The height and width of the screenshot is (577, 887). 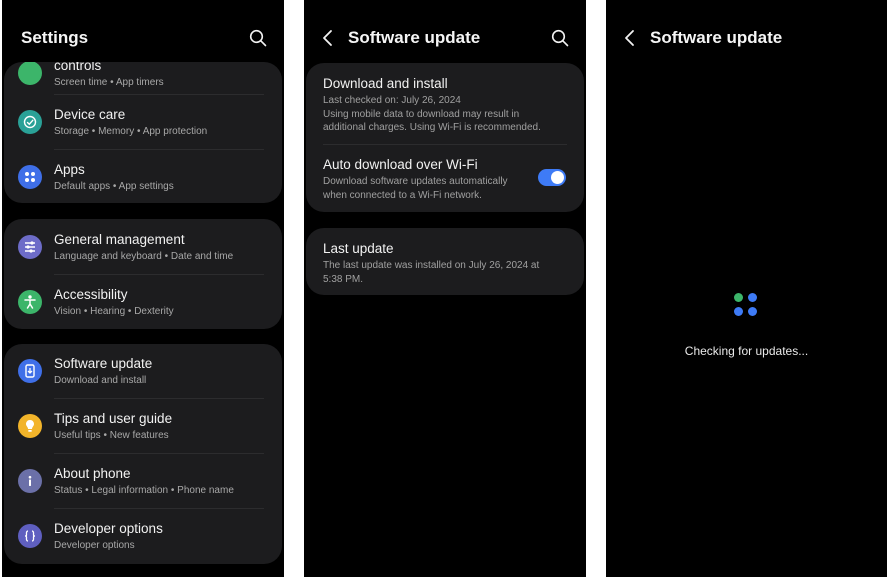 I want to click on wellbeing-icon, so click(x=30, y=73).